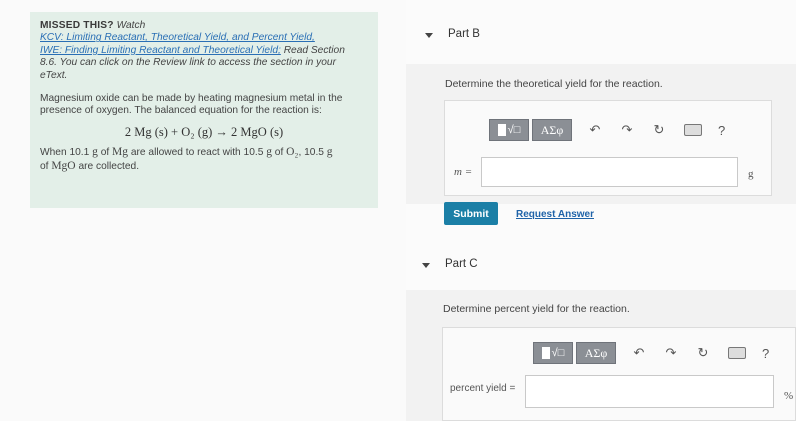 This screenshot has width=796, height=421. What do you see at coordinates (651, 353) in the screenshot?
I see `part-c-toolbar: √□ ΑΣφ ↶ ↷ ↻ ?` at bounding box center [651, 353].